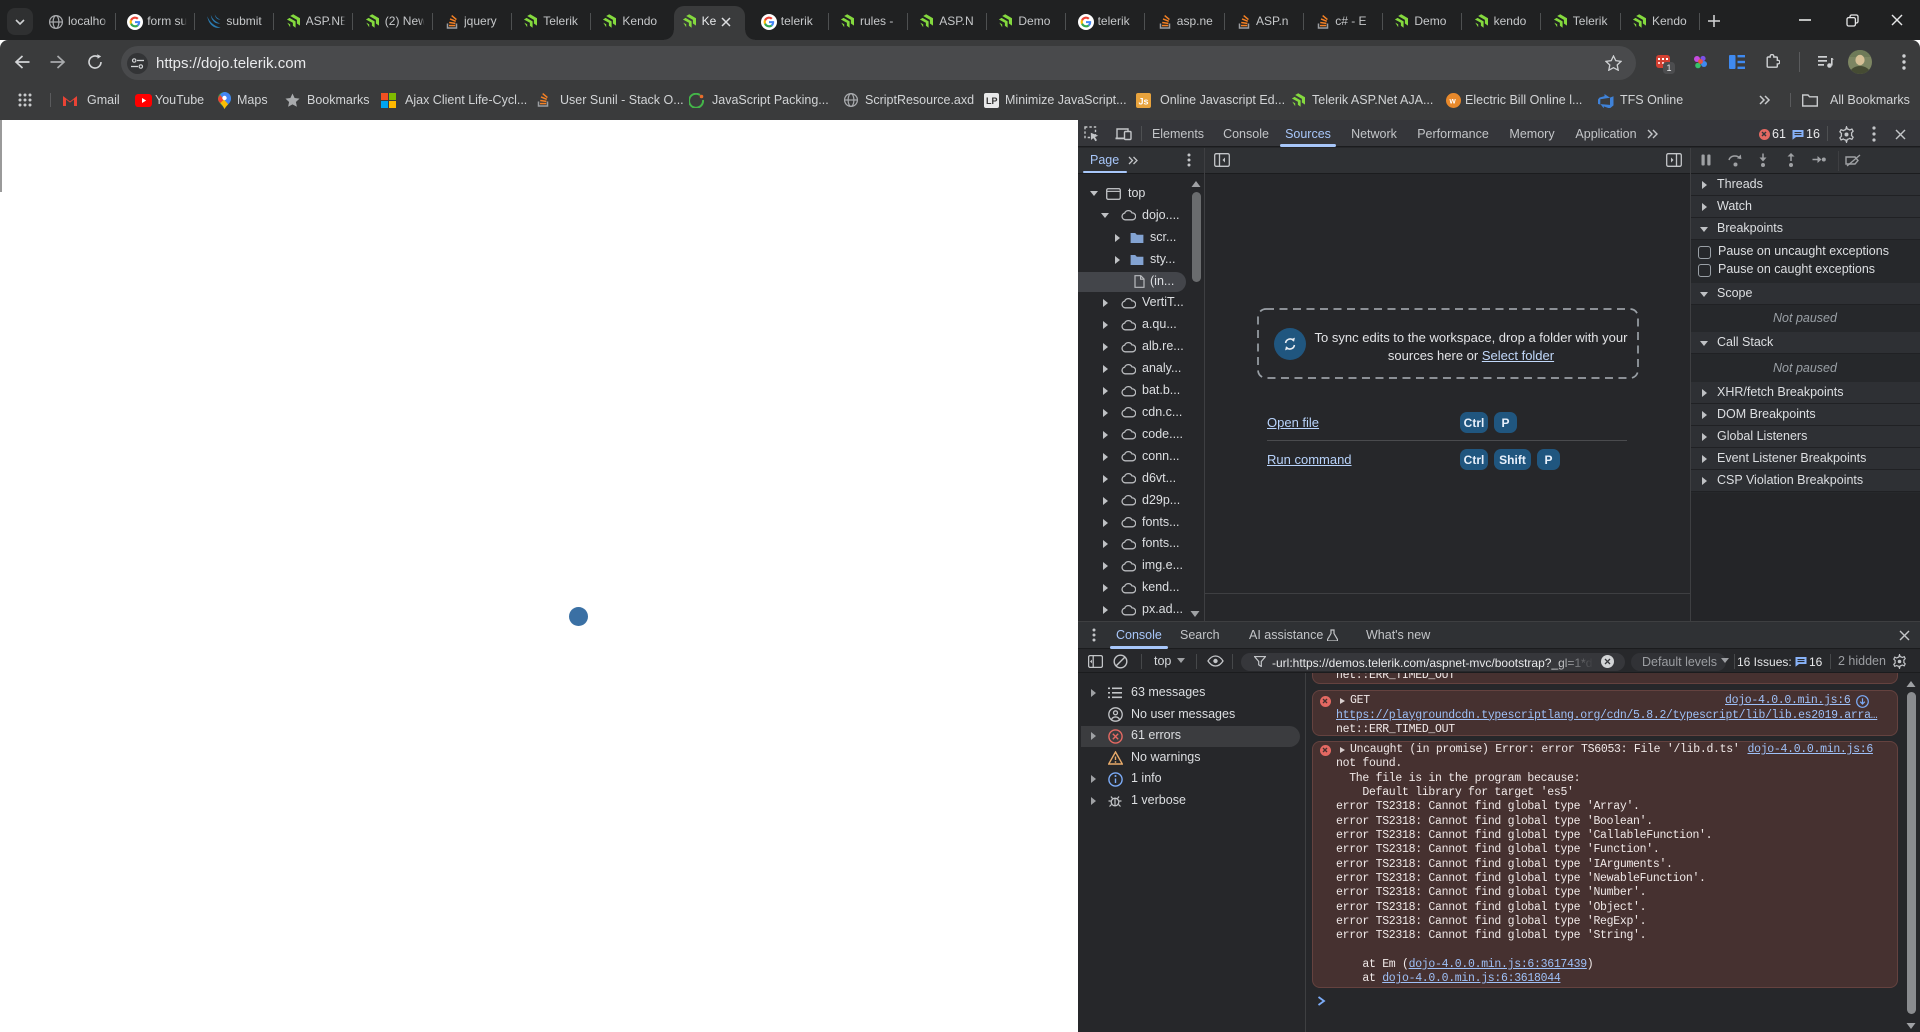 The image size is (1920, 1032). What do you see at coordinates (1143, 101) in the screenshot?
I see `svg-text: Js` at bounding box center [1143, 101].